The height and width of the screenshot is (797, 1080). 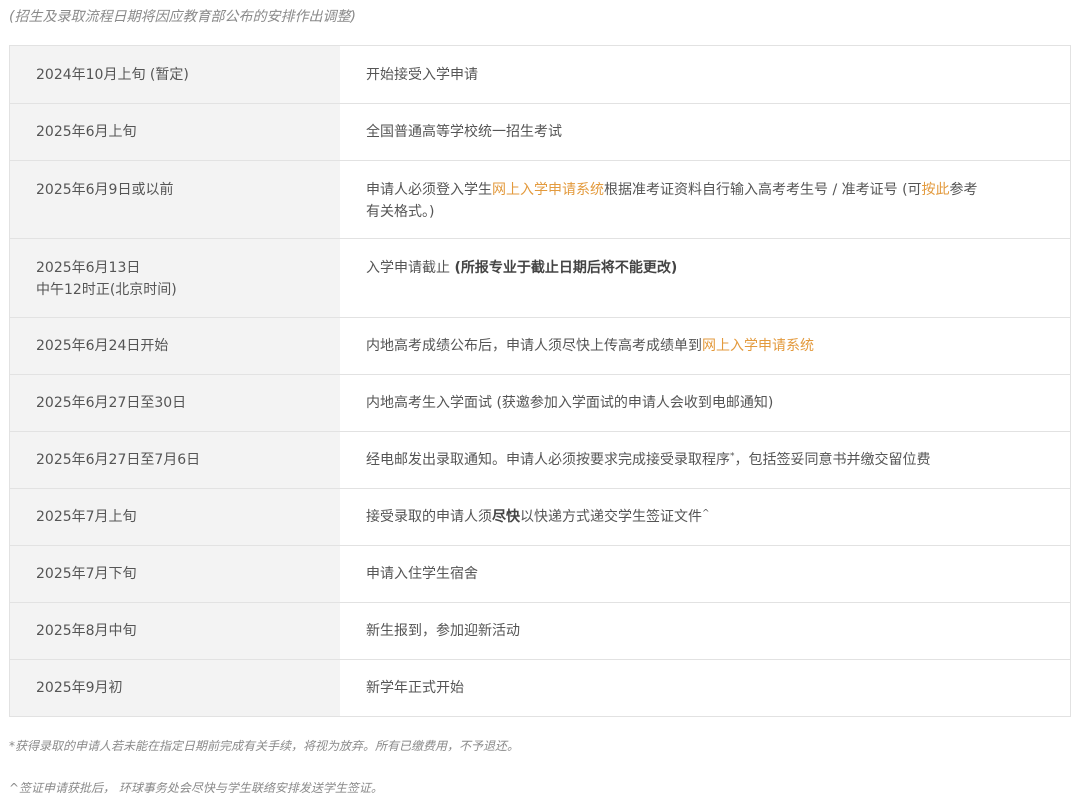 I want to click on row-description: 内地高考成绩公布后，申请人须尽快上传高考成绩单到网上入学申请系统, so click(x=705, y=346).